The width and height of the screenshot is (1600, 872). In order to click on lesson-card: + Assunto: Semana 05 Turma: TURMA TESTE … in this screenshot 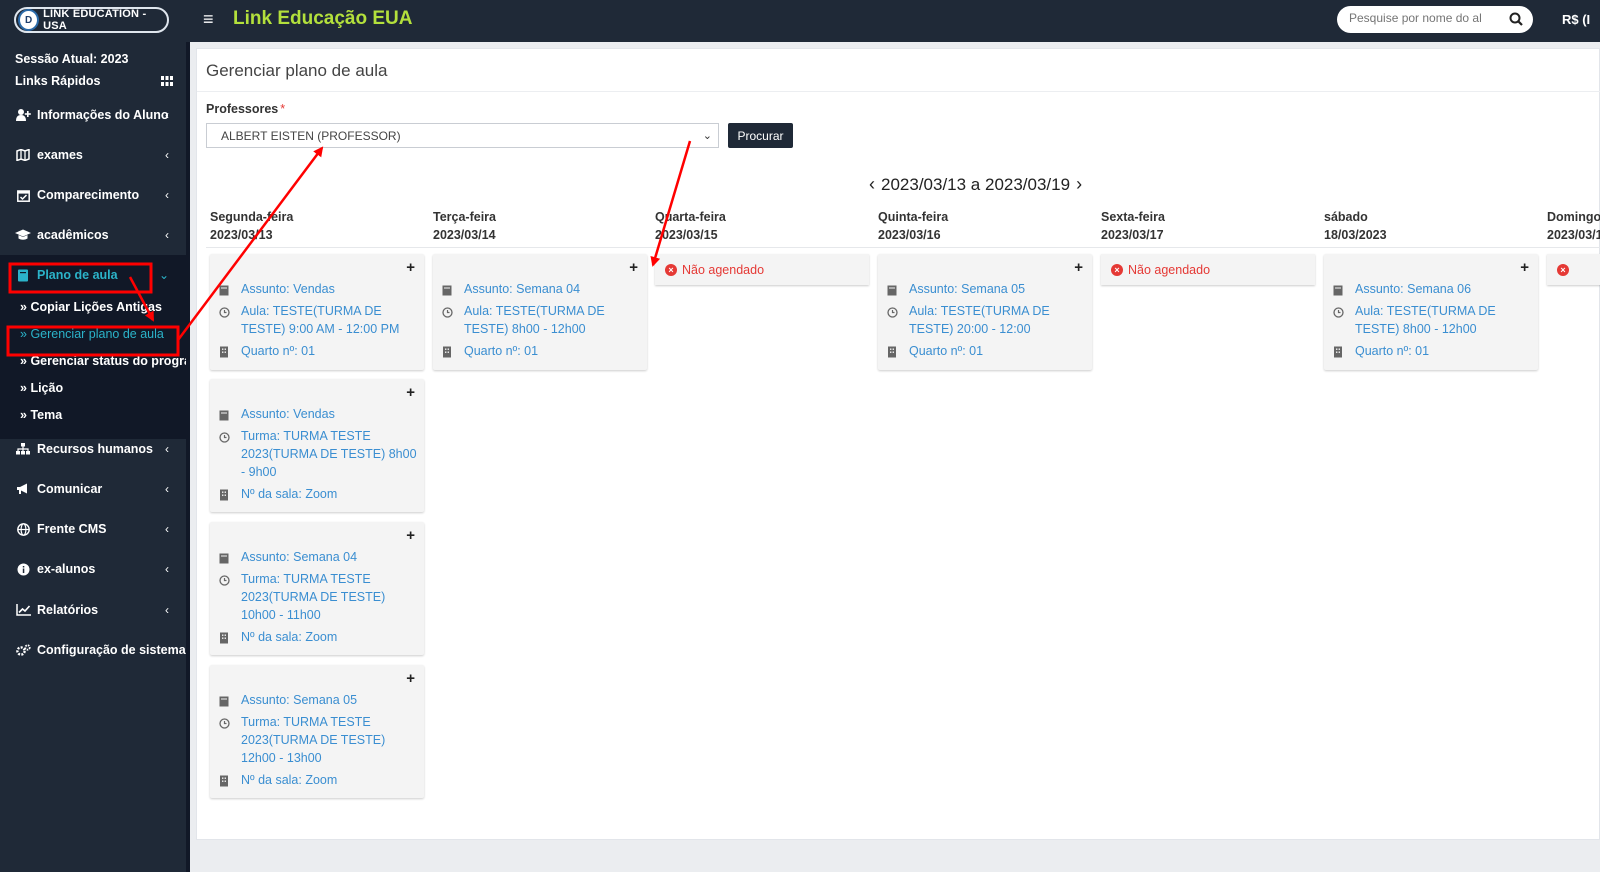, I will do `click(317, 731)`.